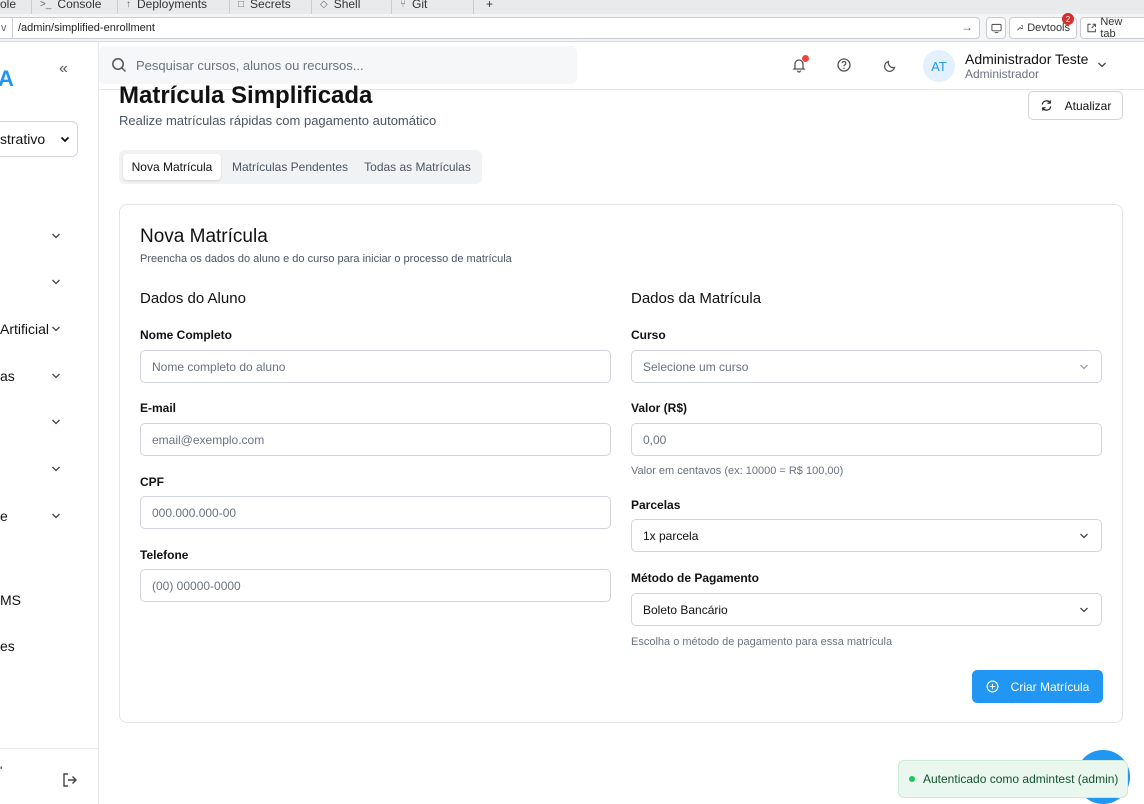 The height and width of the screenshot is (804, 1144). Describe the element at coordinates (1027, 59) in the screenshot. I see `user-name: Administrador Teste` at that location.